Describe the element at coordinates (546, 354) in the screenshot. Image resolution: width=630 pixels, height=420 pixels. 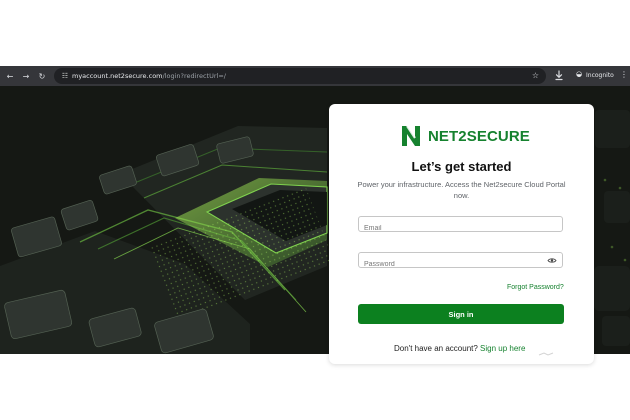
I see `faint-cursor-mark` at that location.